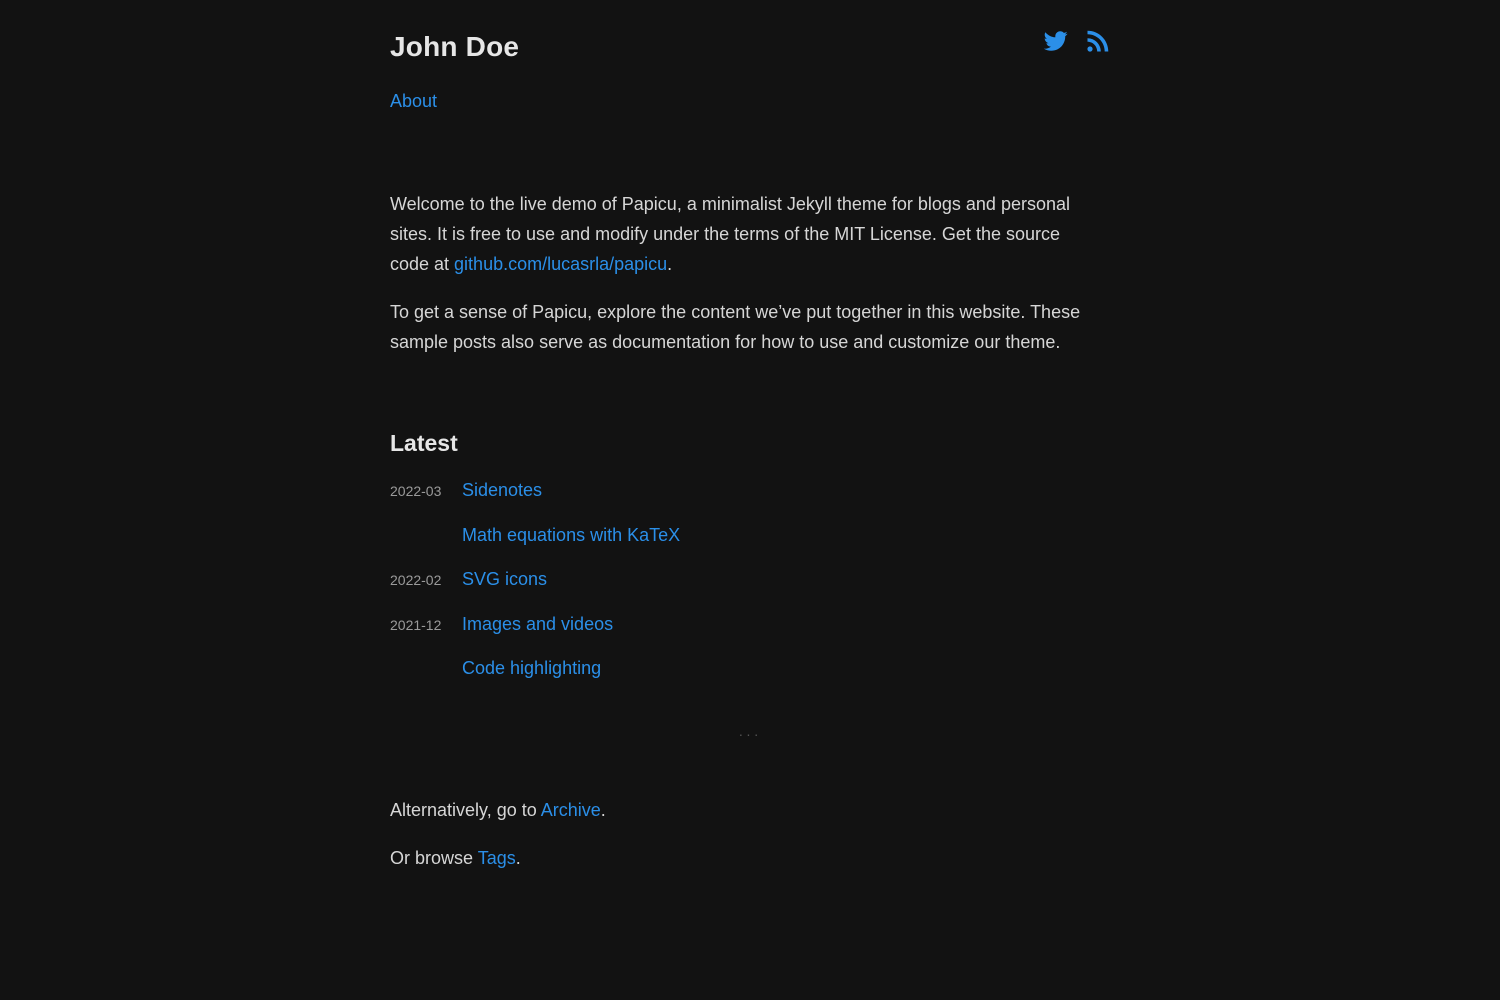 The width and height of the screenshot is (1500, 1000). I want to click on latest-heading: Latest, so click(424, 443).